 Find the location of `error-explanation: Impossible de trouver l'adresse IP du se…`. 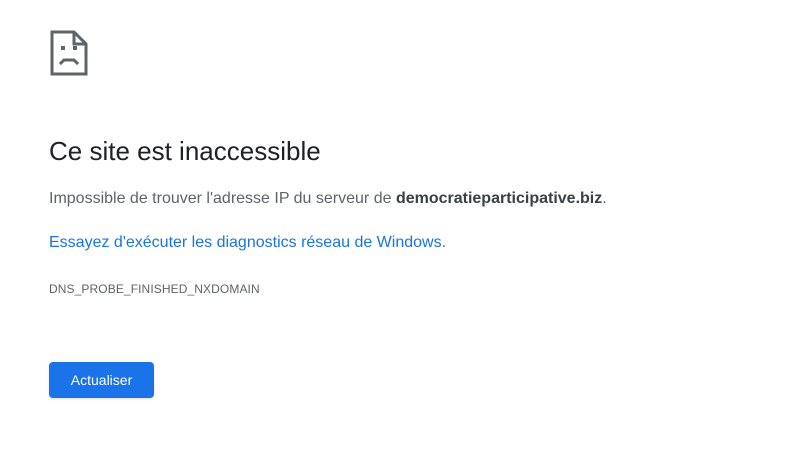

error-explanation: Impossible de trouver l'adresse IP du se… is located at coordinates (328, 199).